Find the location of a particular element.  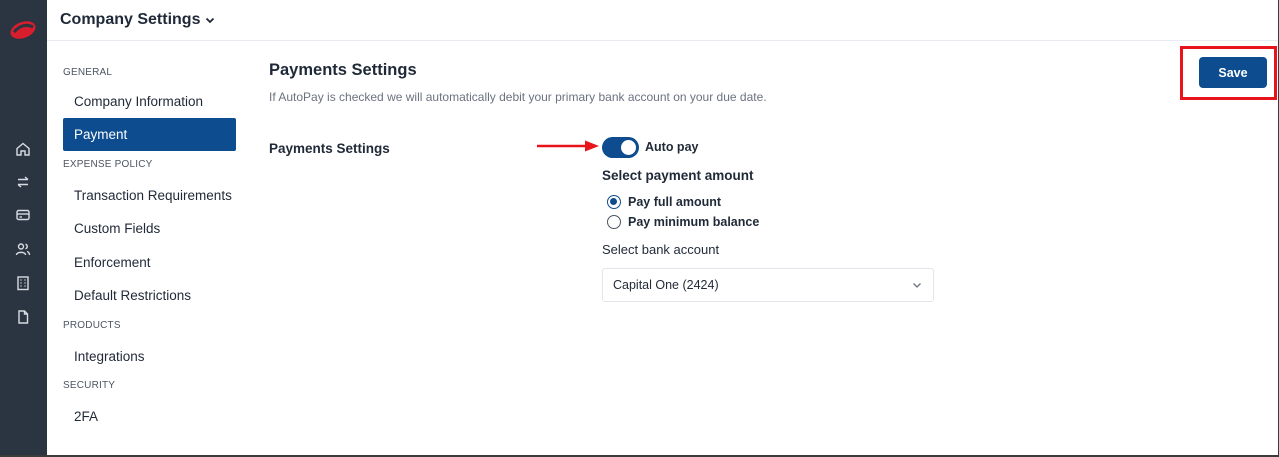

radio-pay-minimum-balance: Pay minimum balance is located at coordinates (683, 222).